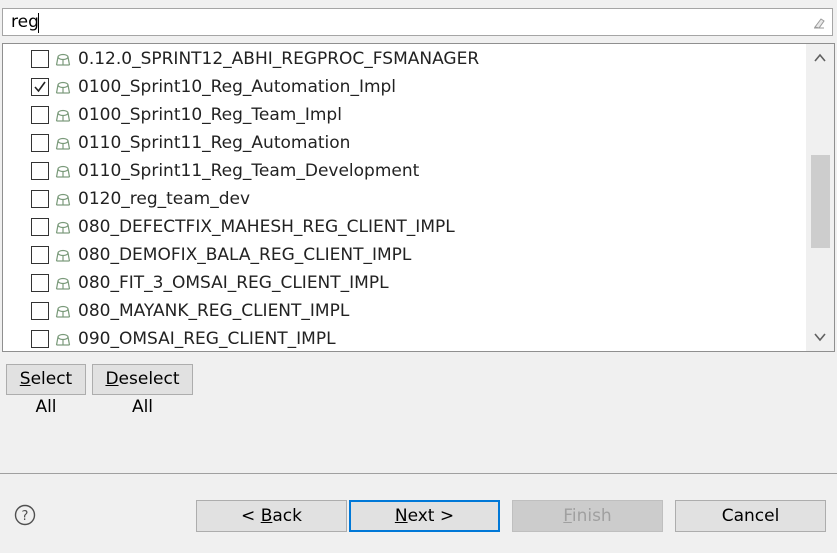  I want to click on back-button: < Back, so click(271, 516).